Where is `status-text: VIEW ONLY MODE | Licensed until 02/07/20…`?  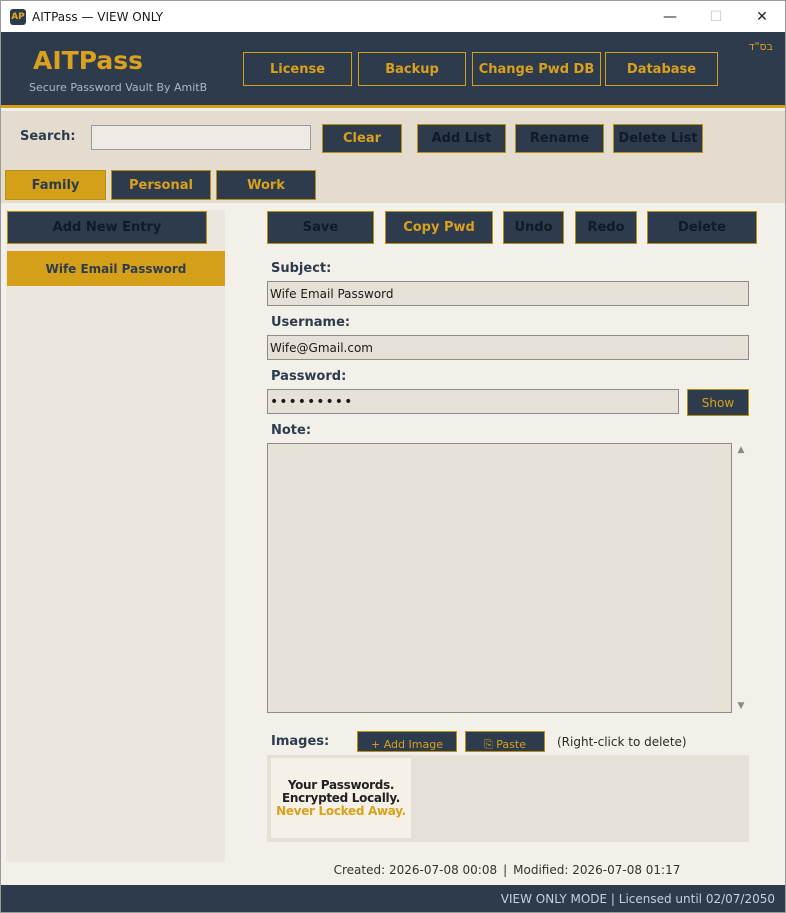 status-text: VIEW ONLY MODE | Licensed until 02/07/20… is located at coordinates (637, 899).